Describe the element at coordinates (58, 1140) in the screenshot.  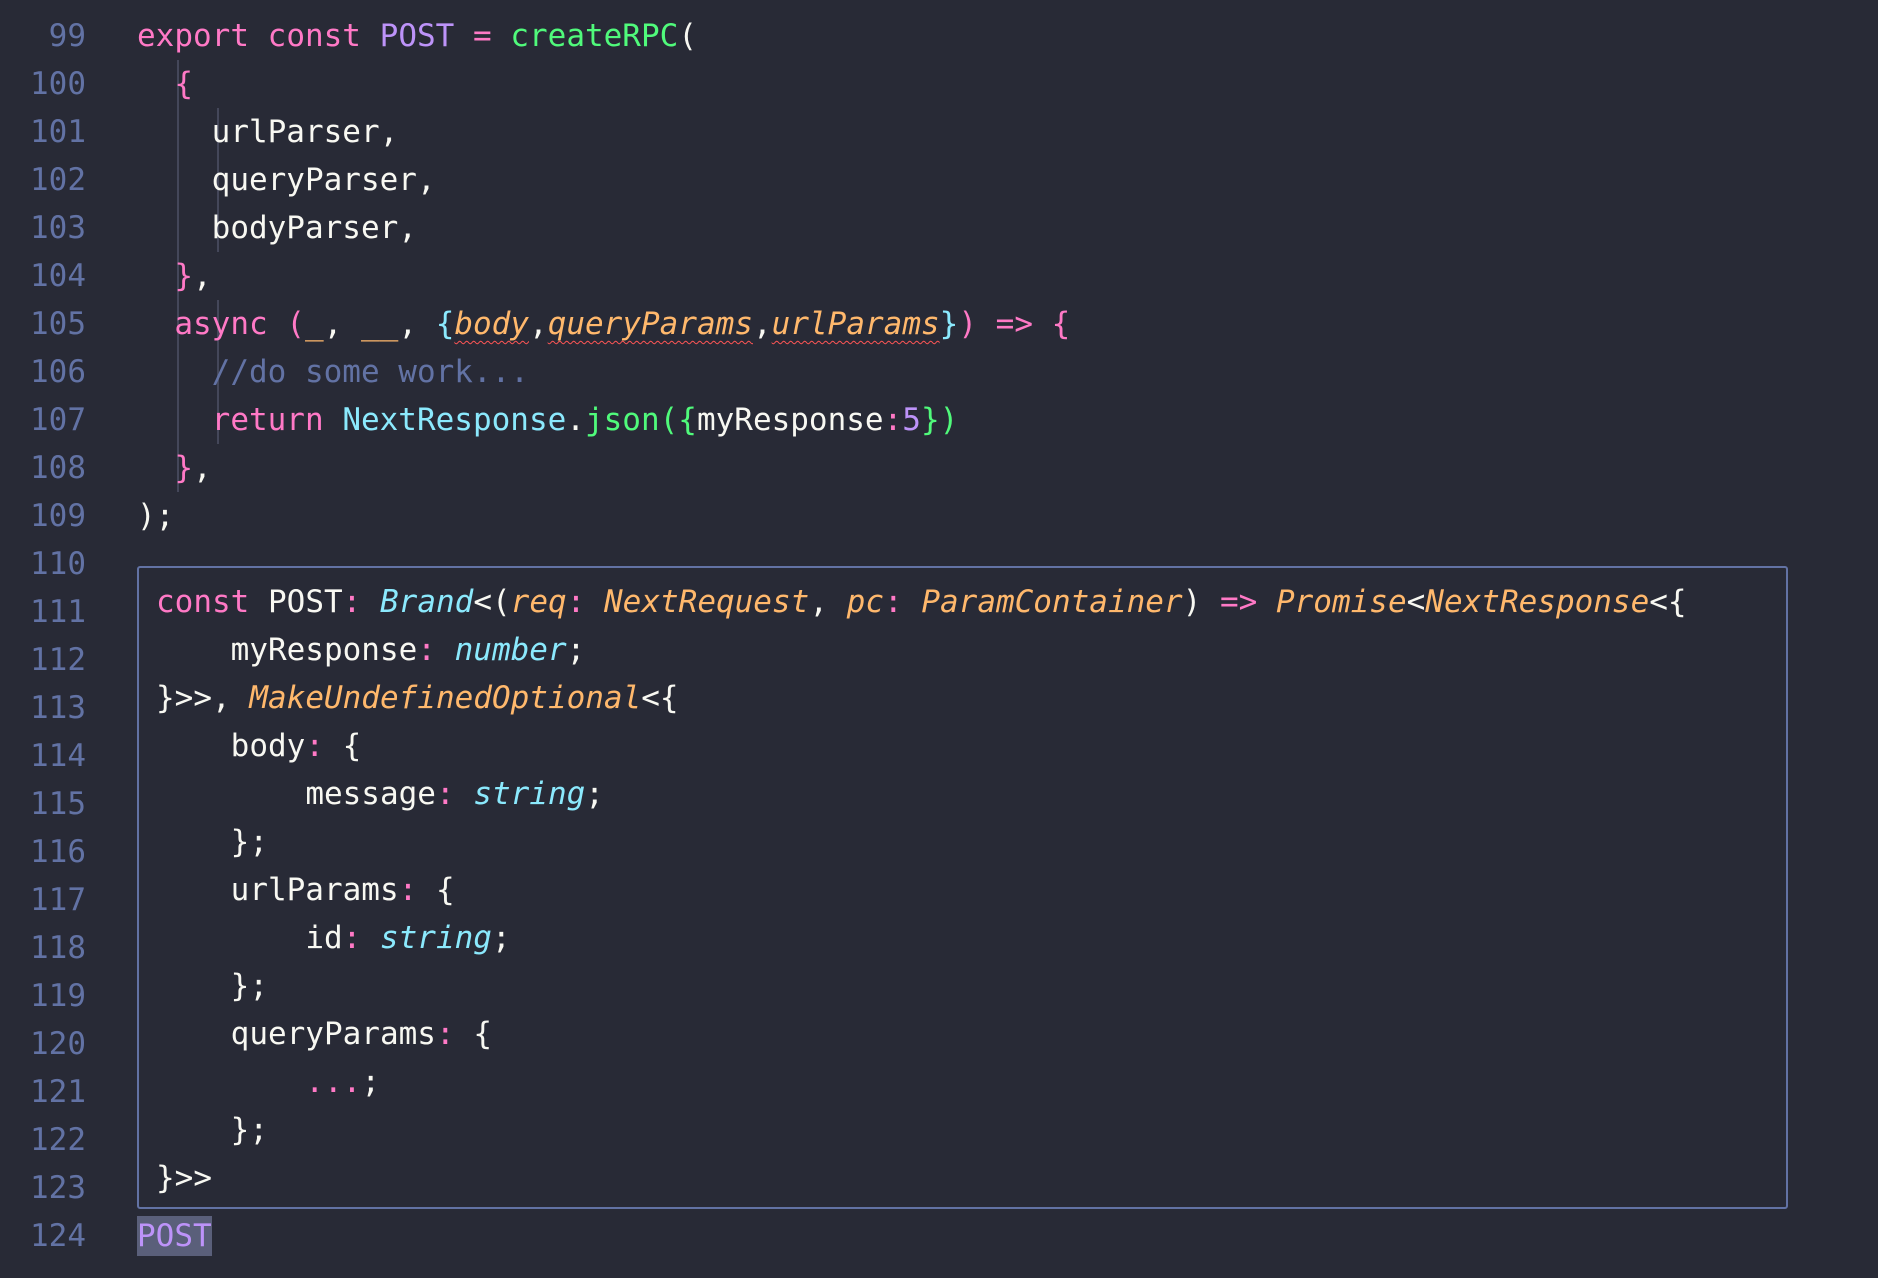
I see `line-number: 122` at that location.